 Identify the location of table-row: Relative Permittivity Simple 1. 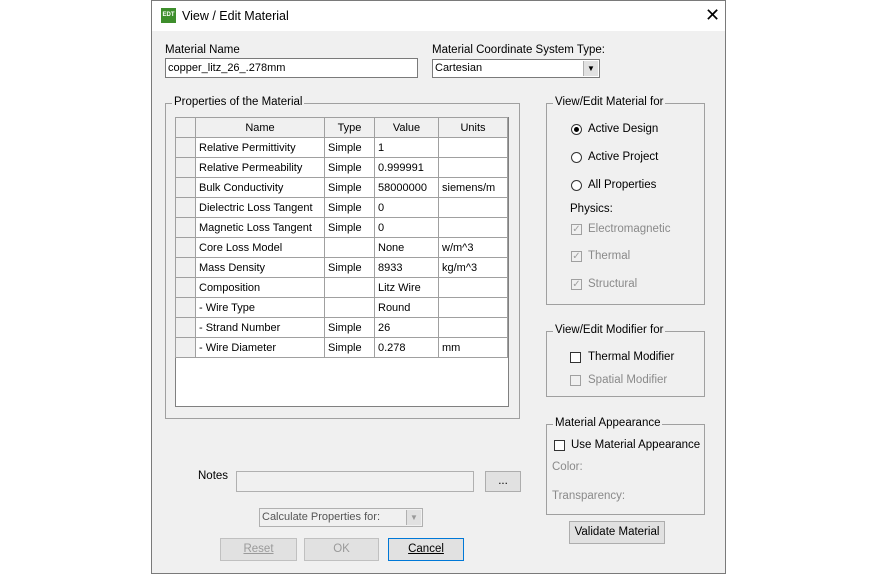
(341, 147).